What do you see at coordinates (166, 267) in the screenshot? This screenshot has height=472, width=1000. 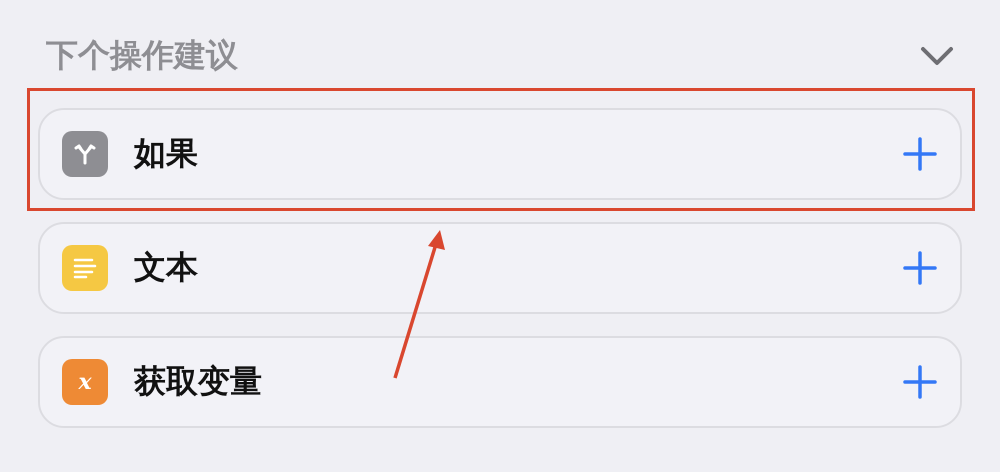 I see `action-label: 文本` at bounding box center [166, 267].